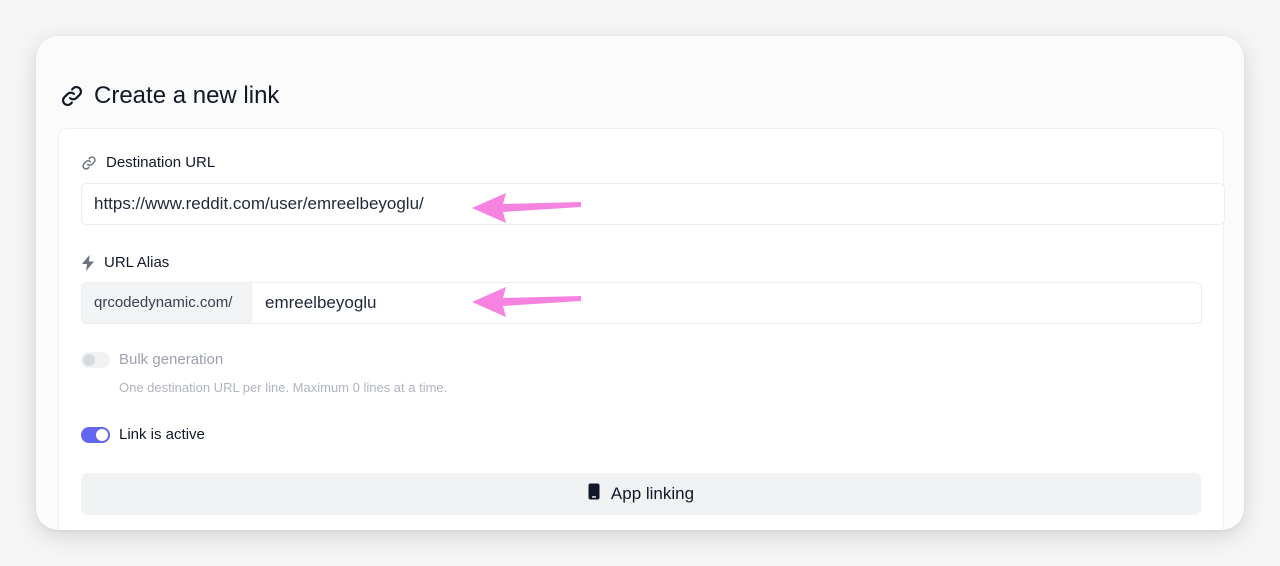 The height and width of the screenshot is (566, 1280). What do you see at coordinates (95, 359) in the screenshot?
I see `bulk-generation-toggle` at bounding box center [95, 359].